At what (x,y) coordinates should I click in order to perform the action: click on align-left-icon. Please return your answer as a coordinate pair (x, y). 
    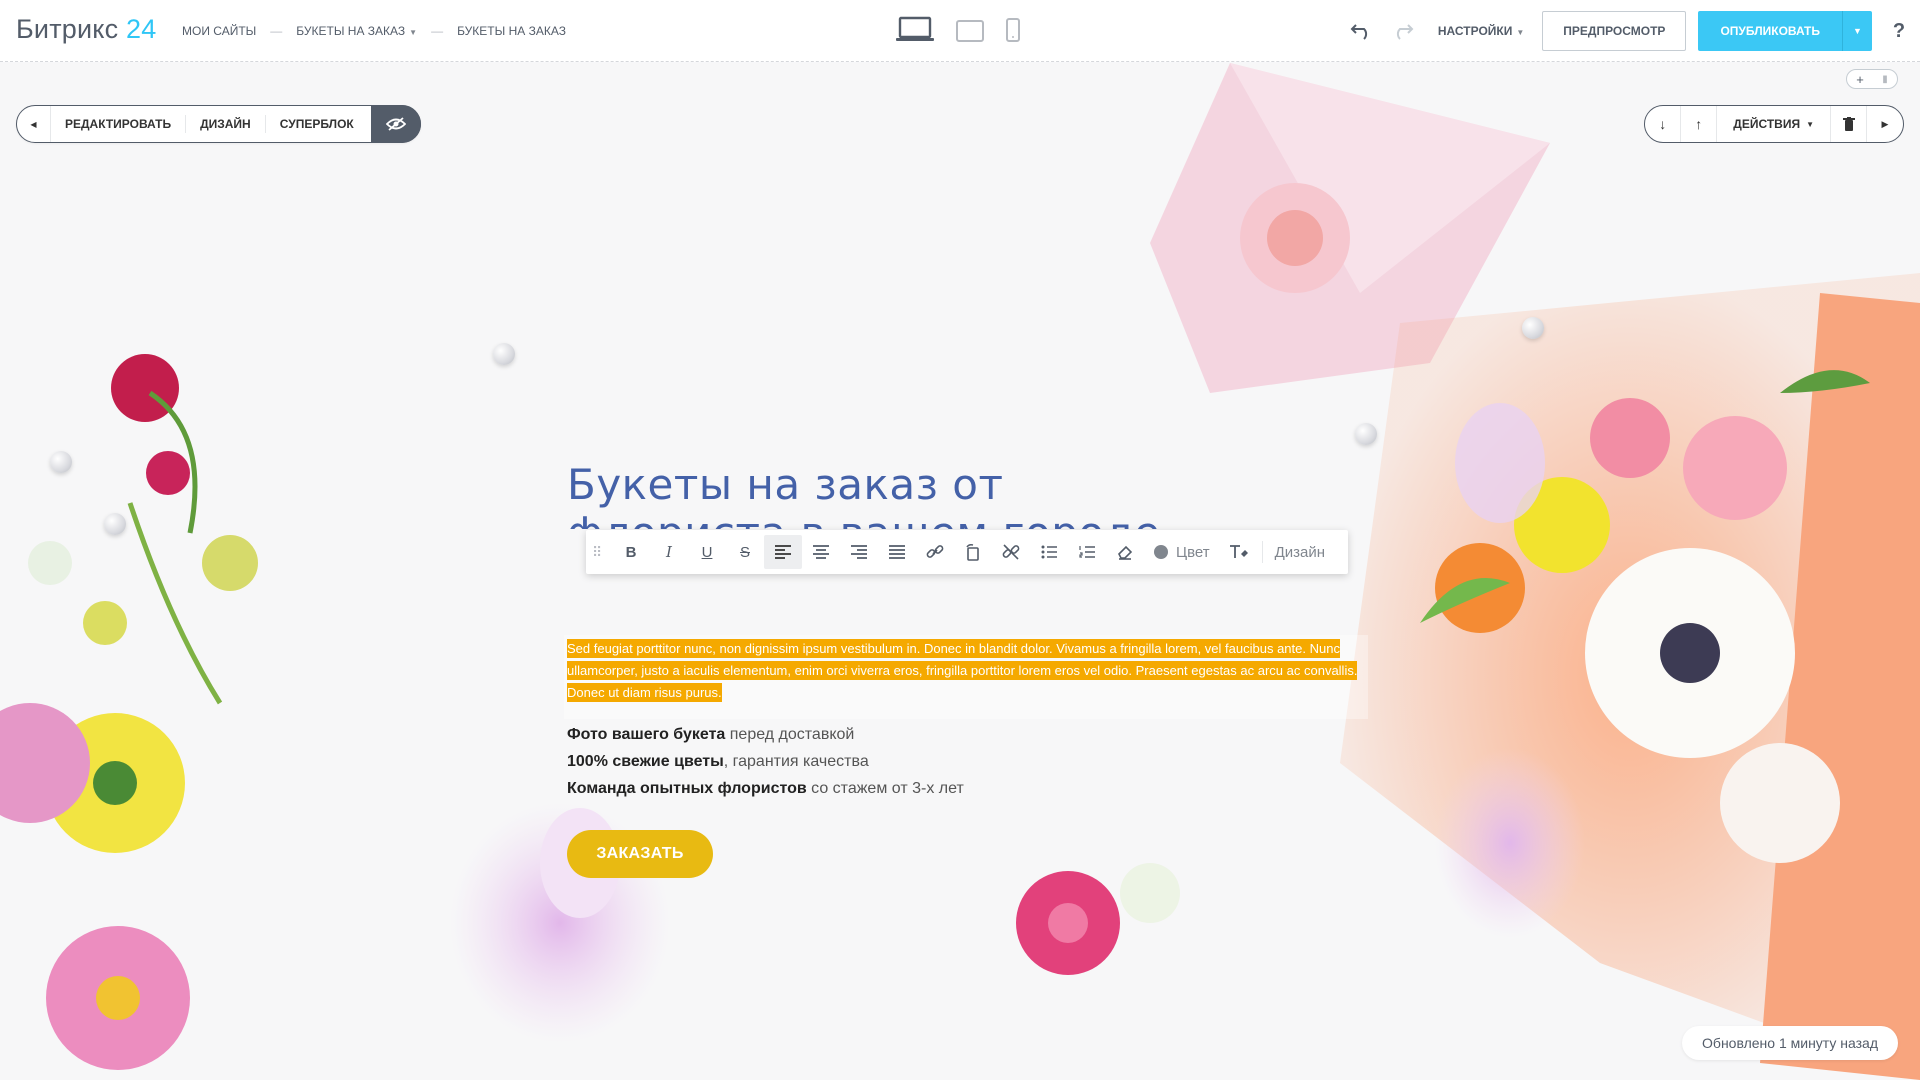
    Looking at the image, I should click on (783, 552).